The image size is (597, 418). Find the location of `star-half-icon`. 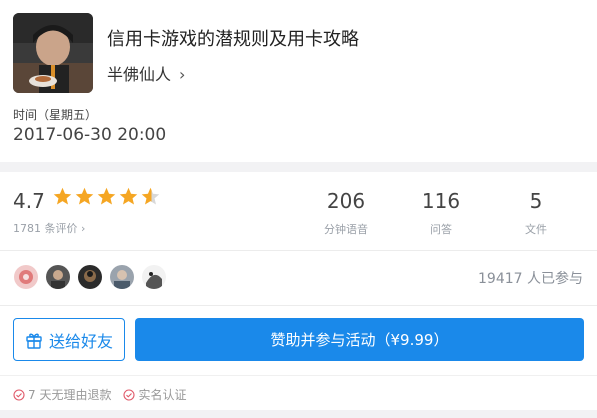

star-half-icon is located at coordinates (150, 196).